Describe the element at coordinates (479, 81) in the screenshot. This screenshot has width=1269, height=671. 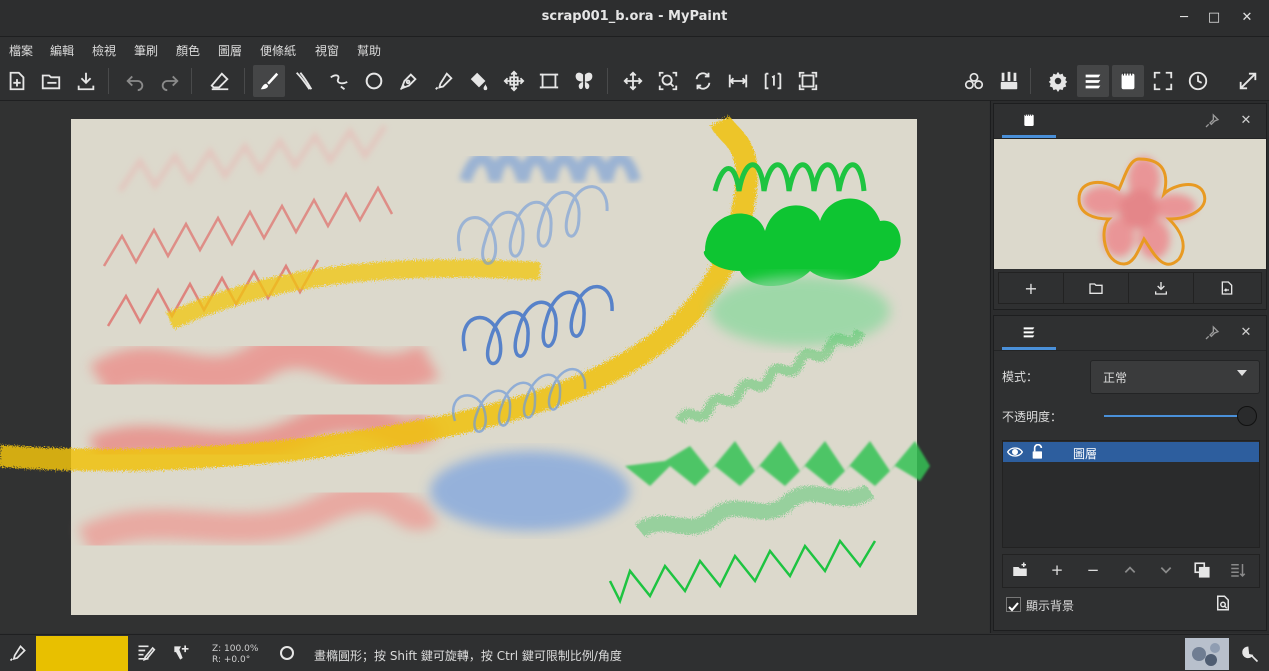
I see `fill-icon` at that location.